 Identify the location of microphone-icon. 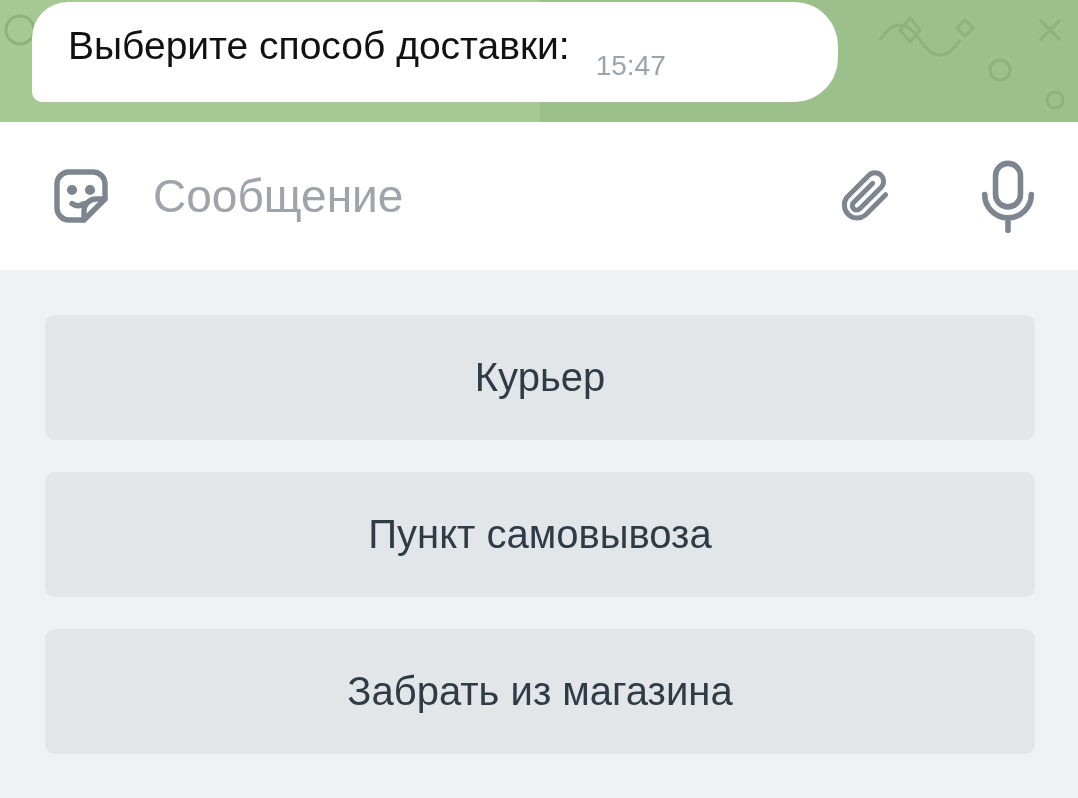
(1008, 196).